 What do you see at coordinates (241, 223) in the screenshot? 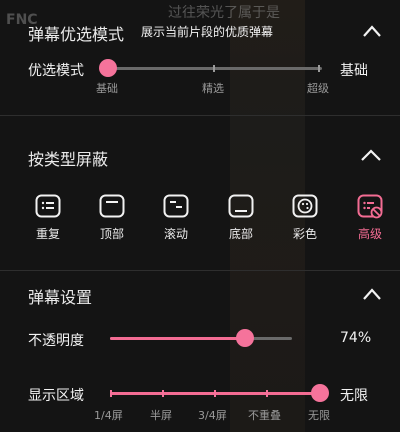
I see `block-bottom-button: 底部` at bounding box center [241, 223].